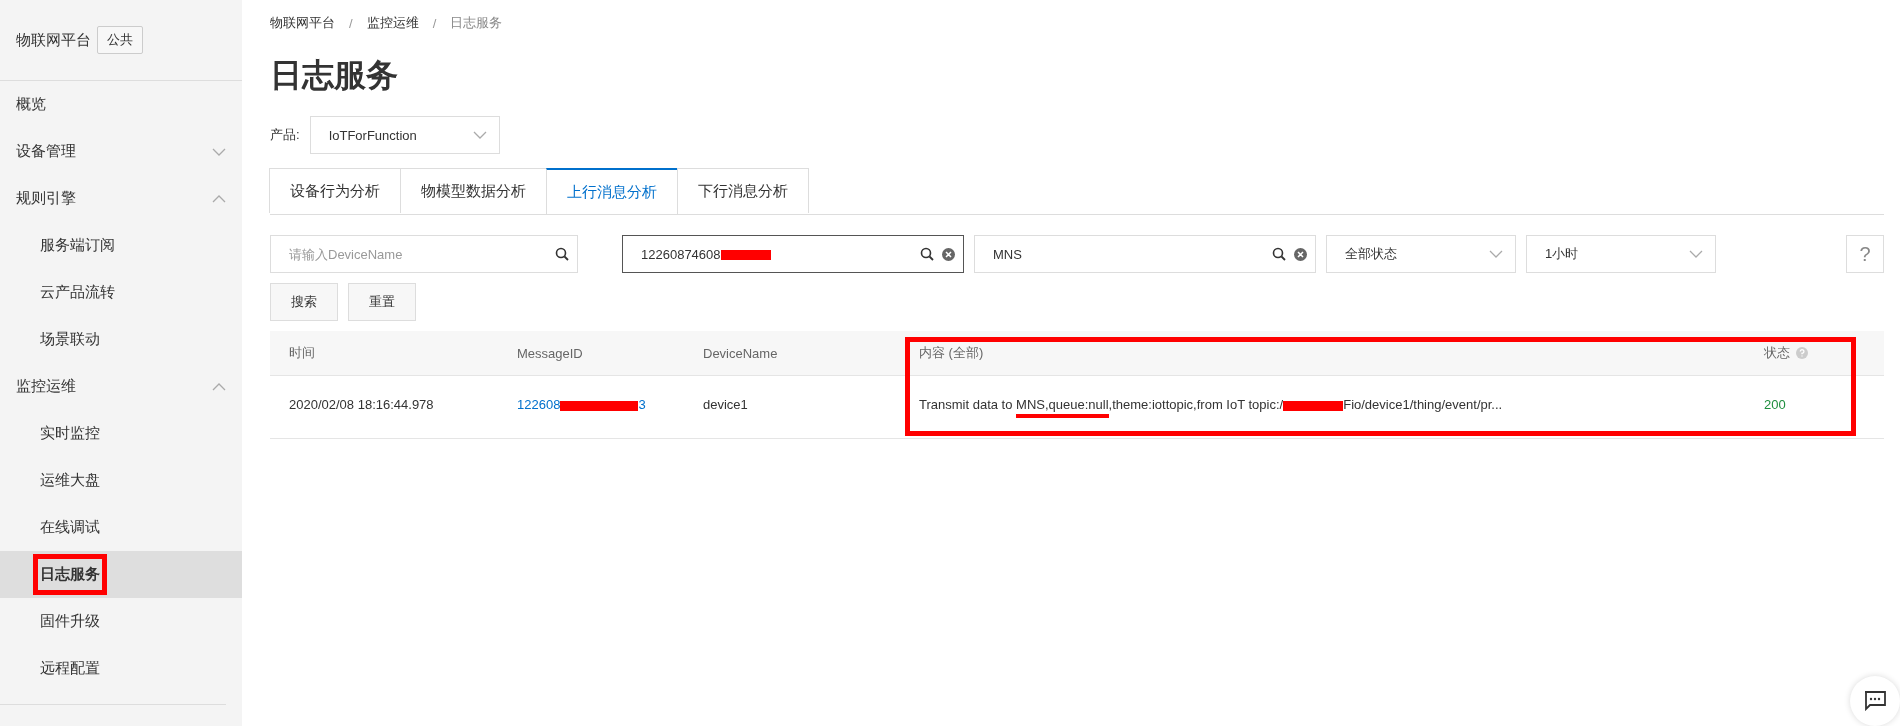 This screenshot has height=726, width=1900. What do you see at coordinates (285, 135) in the screenshot?
I see `product-label: 产品:` at bounding box center [285, 135].